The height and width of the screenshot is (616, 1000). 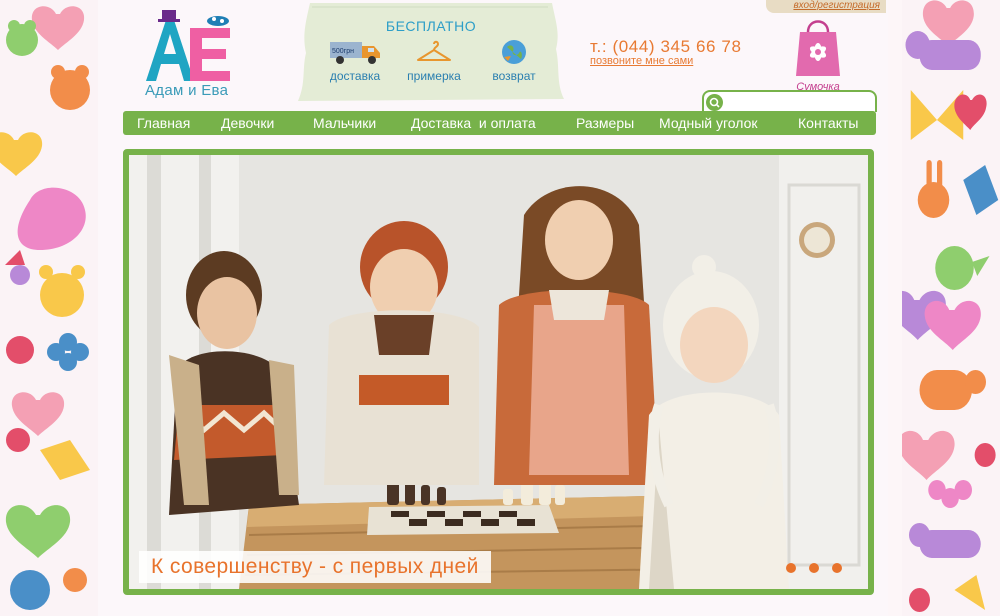 I want to click on cart-button: Сумочка, so click(x=818, y=53).